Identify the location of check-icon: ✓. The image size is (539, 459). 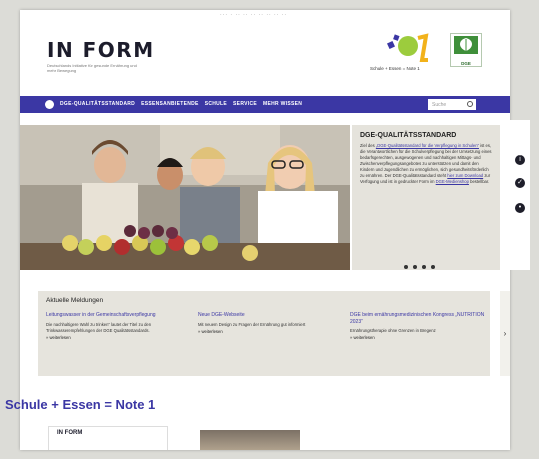
(520, 183).